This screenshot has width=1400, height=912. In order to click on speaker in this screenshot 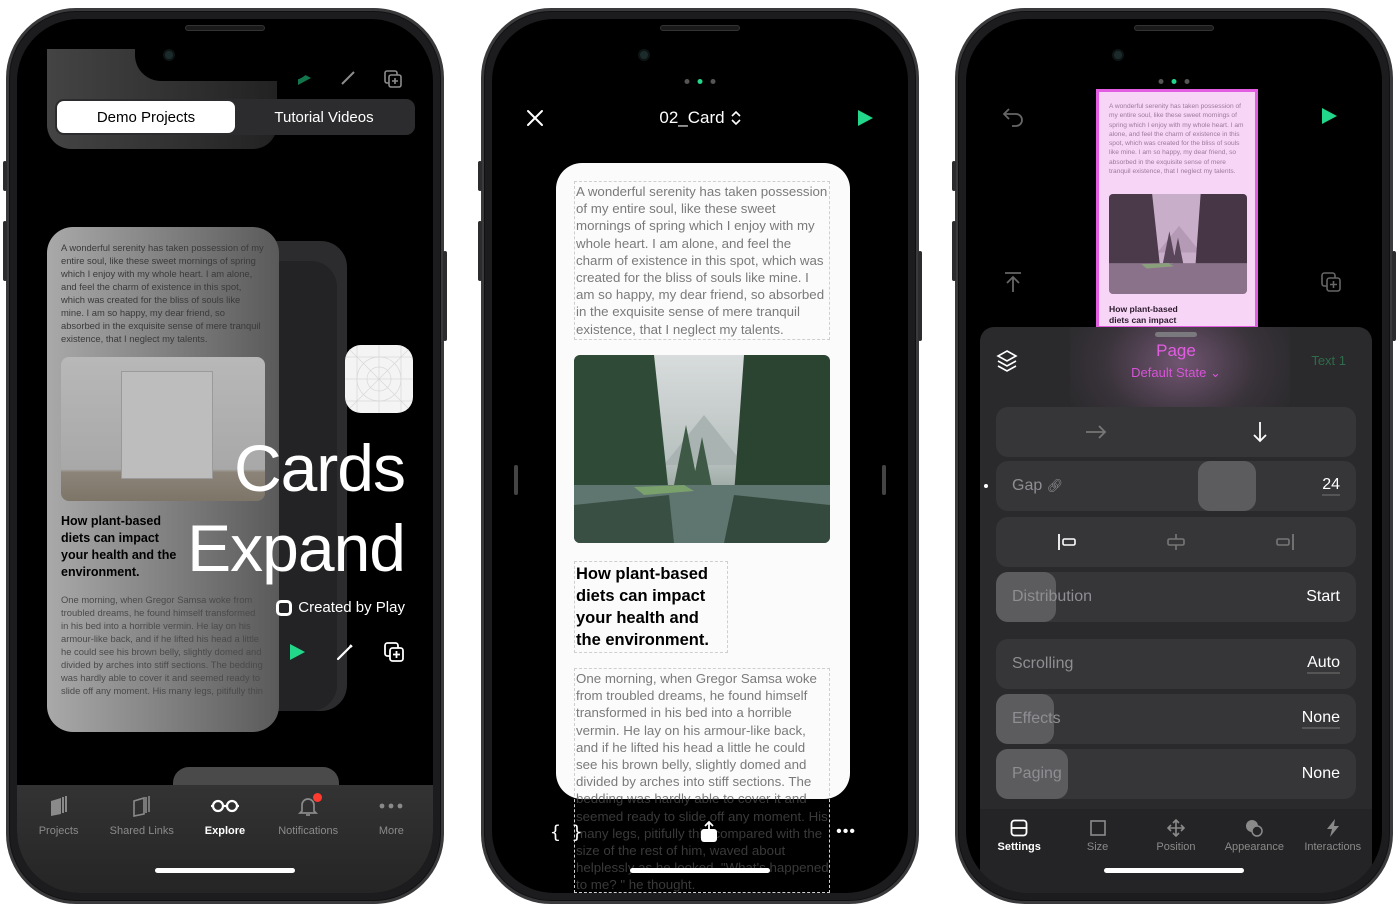, I will do `click(225, 28)`.